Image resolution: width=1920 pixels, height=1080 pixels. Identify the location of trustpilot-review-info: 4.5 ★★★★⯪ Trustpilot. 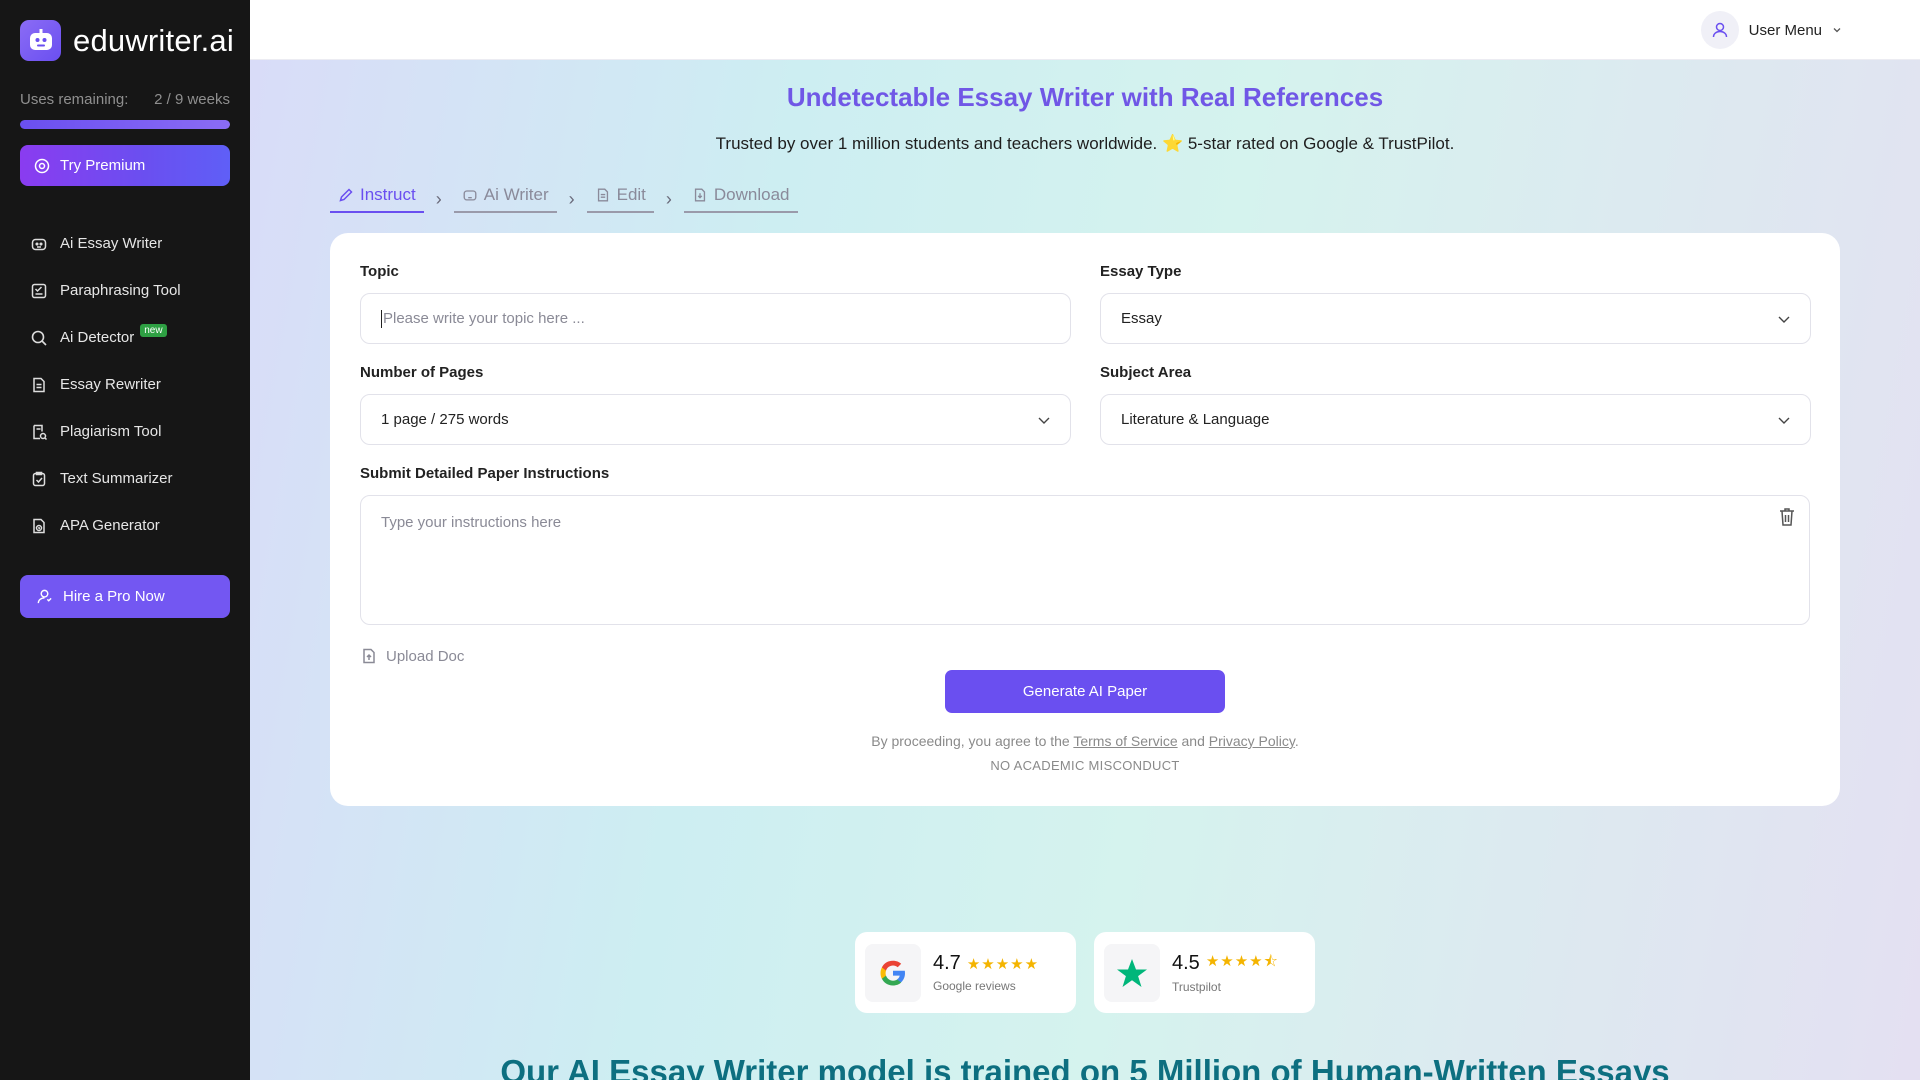
(1225, 972).